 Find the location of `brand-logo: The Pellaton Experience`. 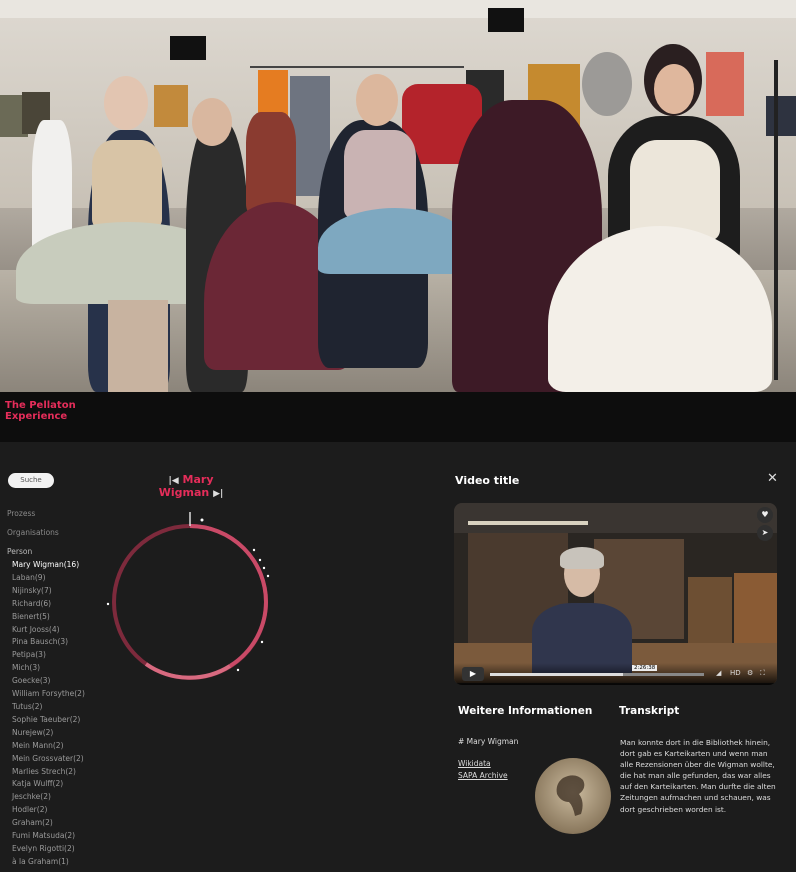

brand-logo: The Pellaton Experience is located at coordinates (40, 411).